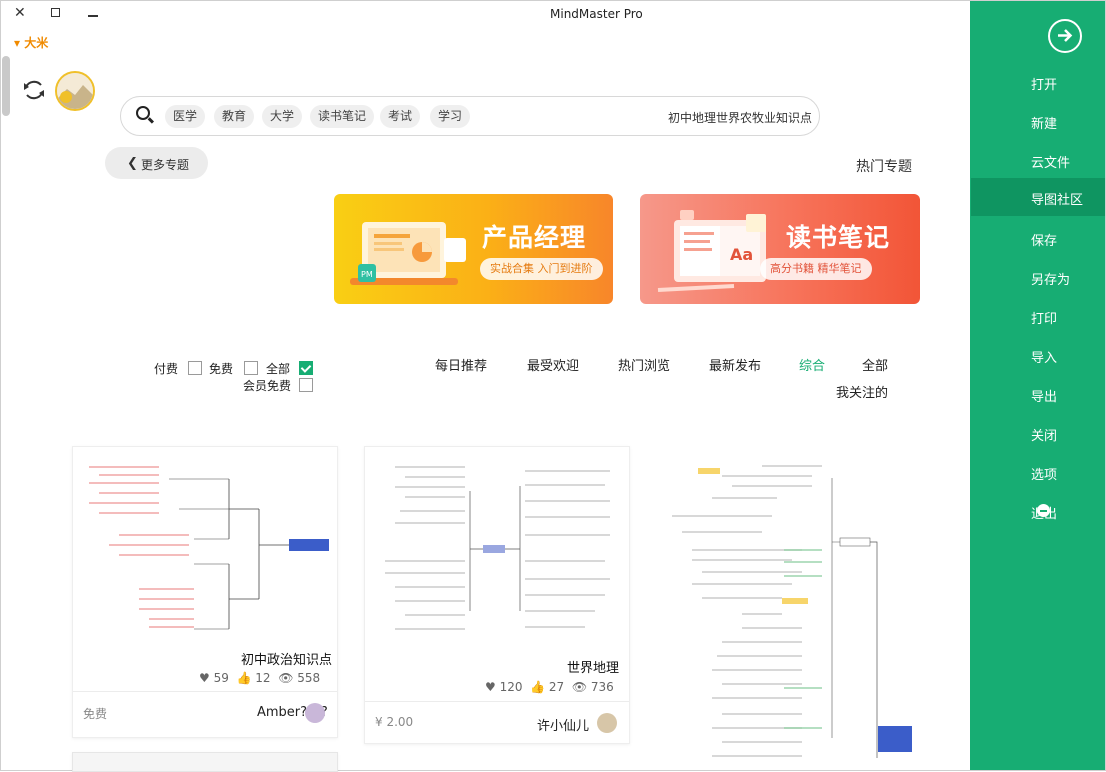 This screenshot has width=1106, height=772. Describe the element at coordinates (143, 113) in the screenshot. I see `search-icon` at that location.